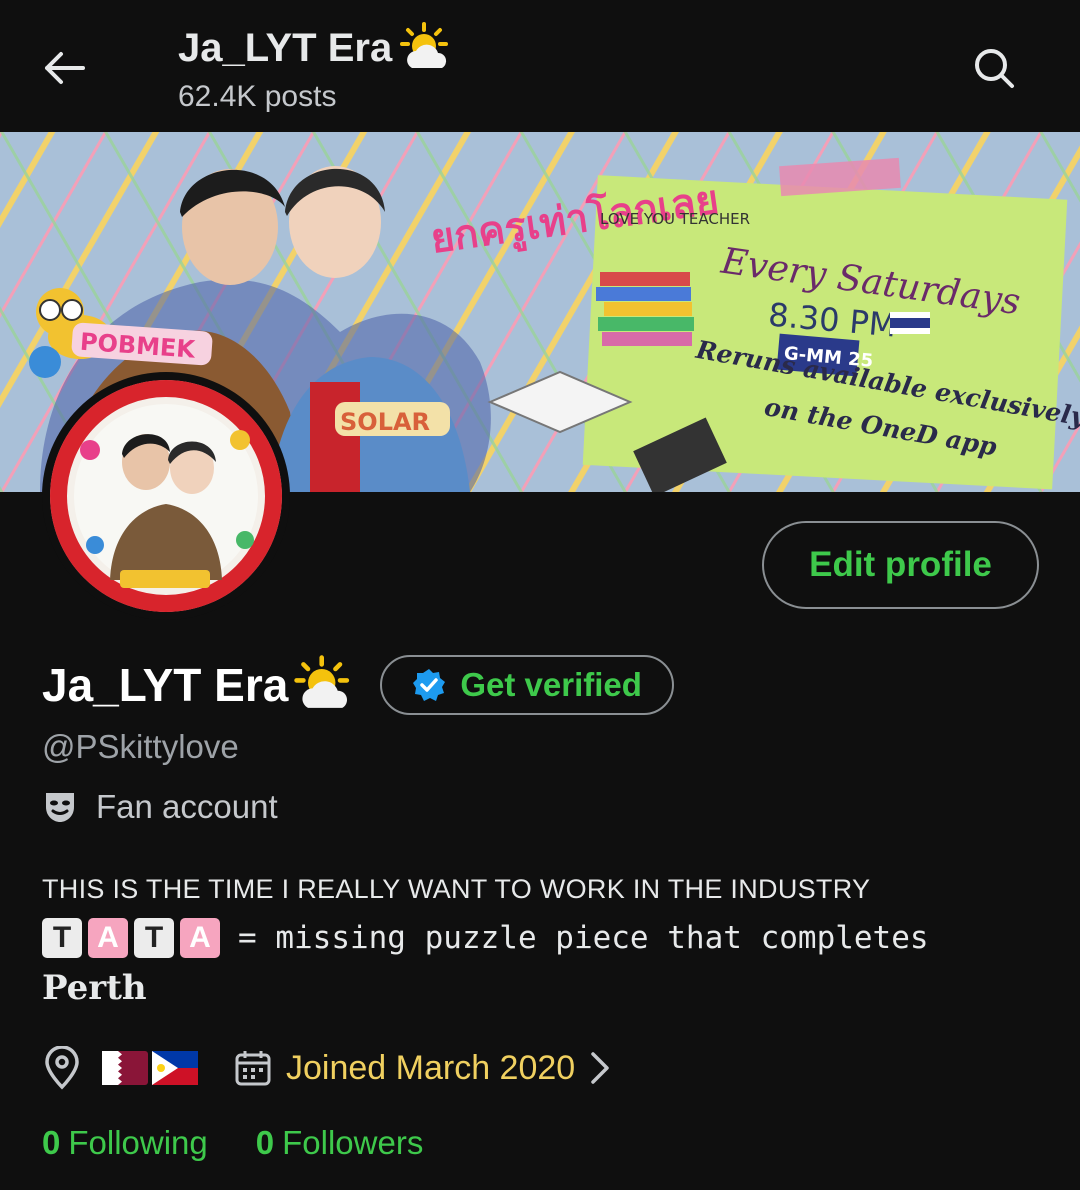 The image size is (1080, 1190). What do you see at coordinates (358, 685) in the screenshot?
I see `name-row: Ja_LYT Era Get verified` at bounding box center [358, 685].